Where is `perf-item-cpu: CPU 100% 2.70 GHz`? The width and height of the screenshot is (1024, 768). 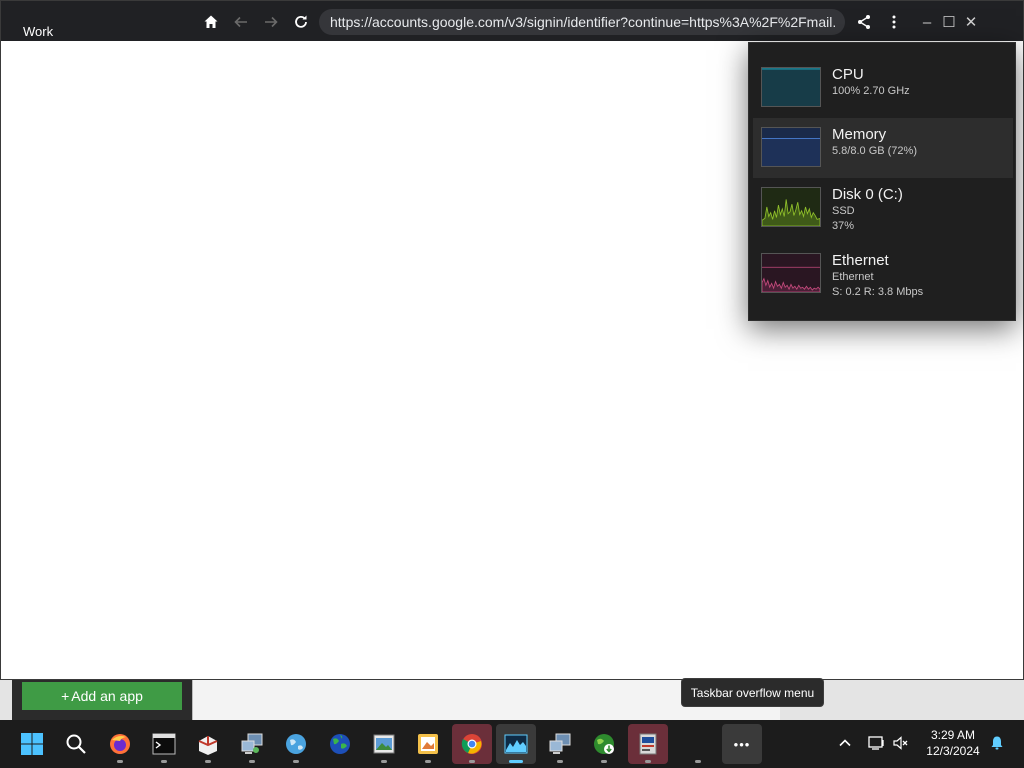
perf-item-cpu: CPU 100% 2.70 GHz is located at coordinates (883, 88).